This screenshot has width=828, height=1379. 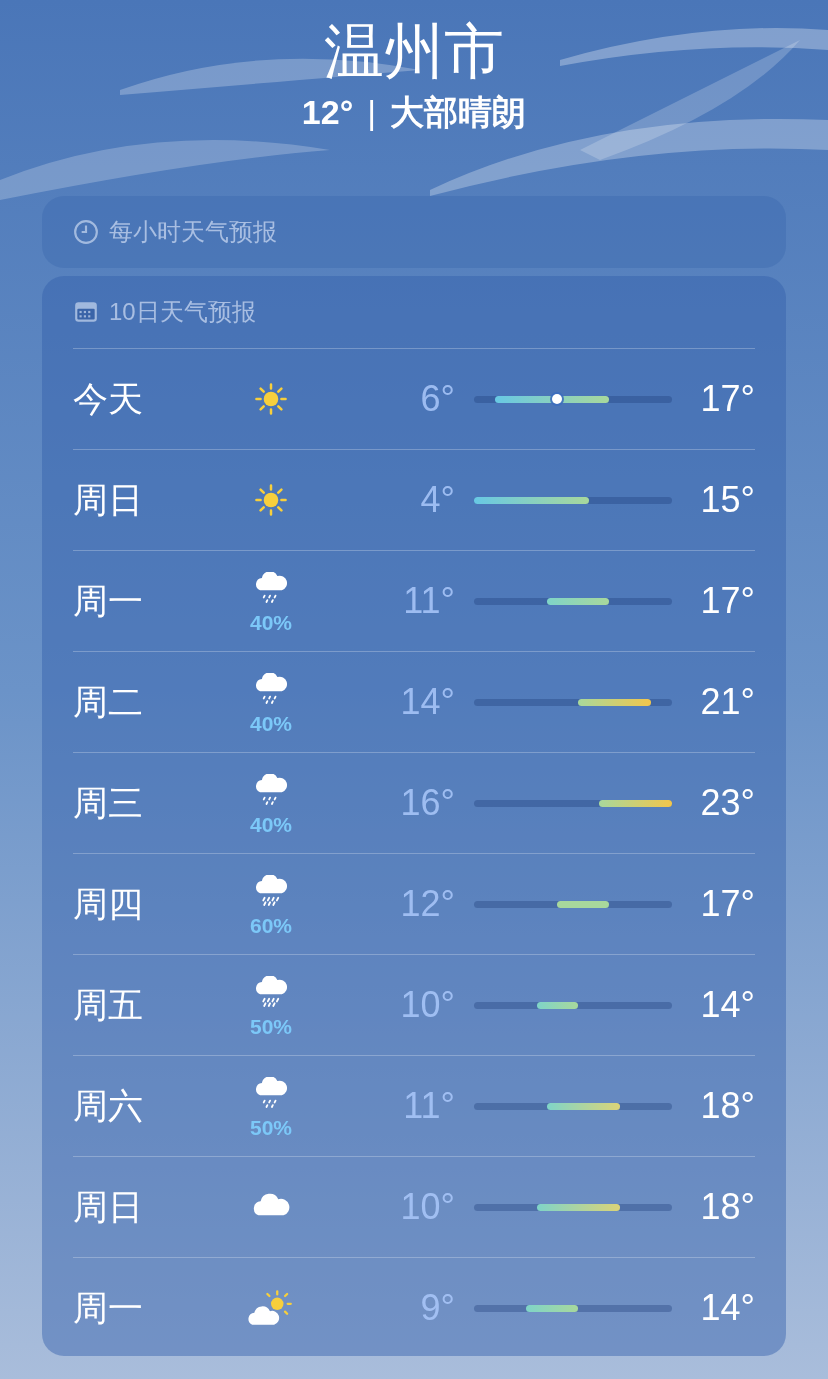 What do you see at coordinates (108, 398) in the screenshot?
I see `day-name: 今天` at bounding box center [108, 398].